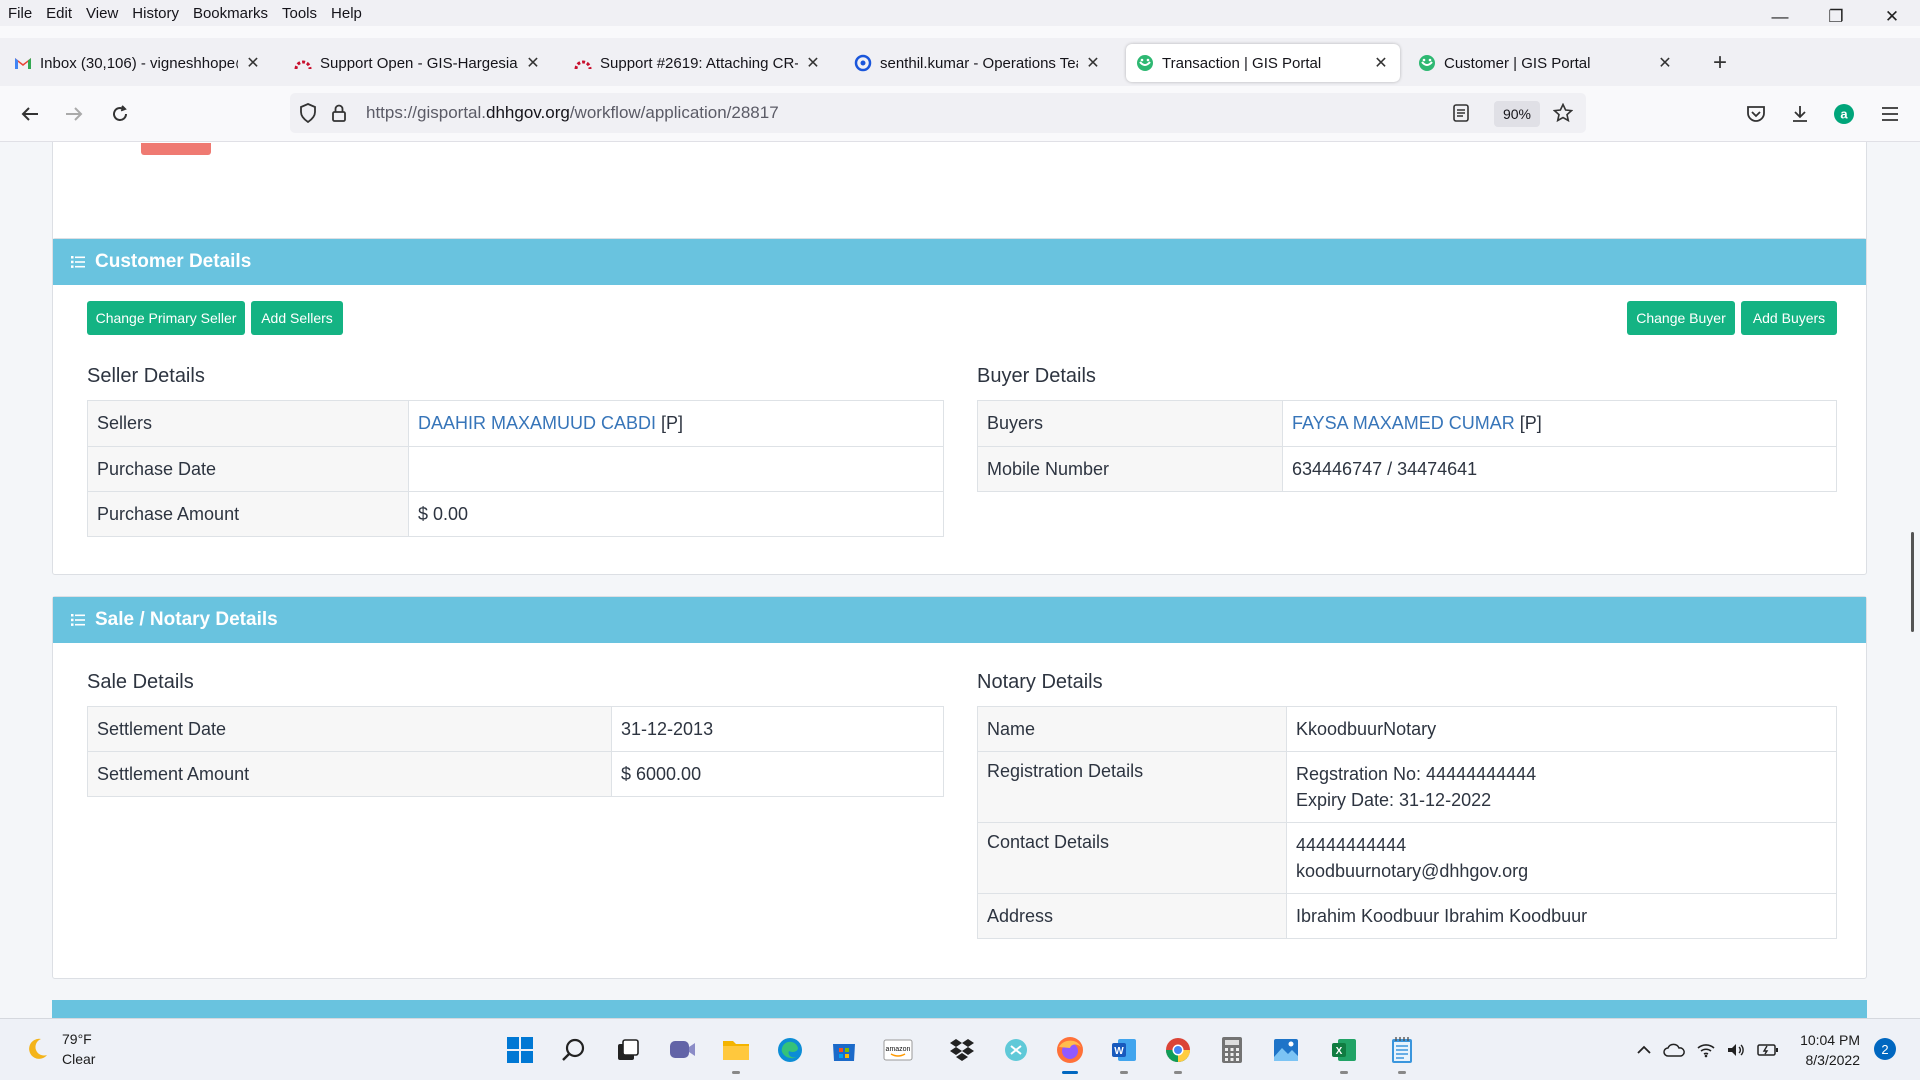 Image resolution: width=1920 pixels, height=1080 pixels. I want to click on mobile-number-label: Mobile Number, so click(1130, 469).